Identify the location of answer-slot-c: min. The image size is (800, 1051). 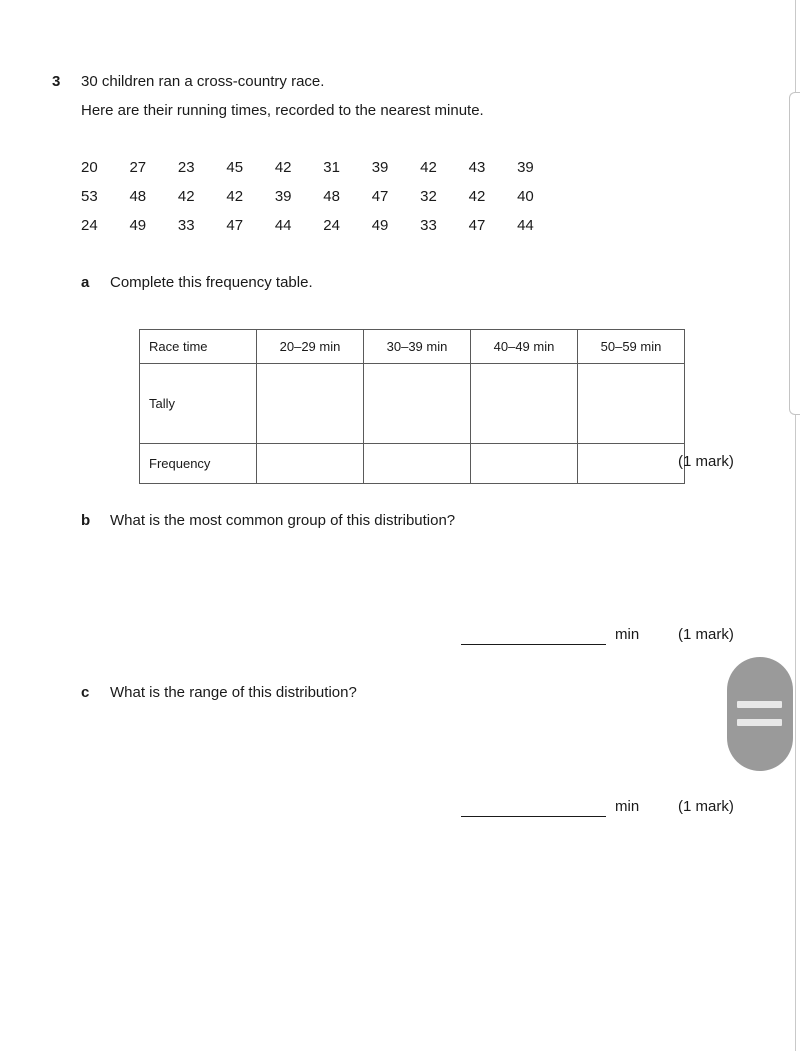
(550, 807).